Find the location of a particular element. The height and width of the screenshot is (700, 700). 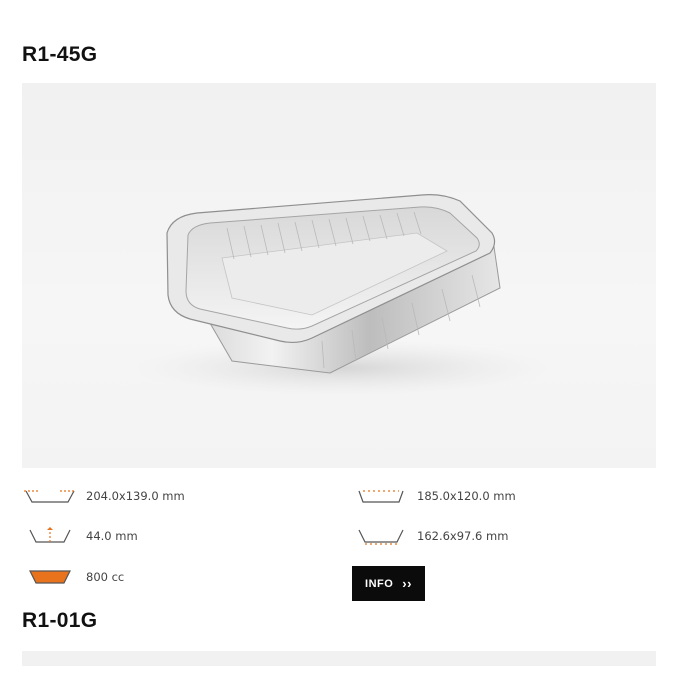

spec-bottom-dimensions-value: 162.6x97.6 mm is located at coordinates (463, 536).